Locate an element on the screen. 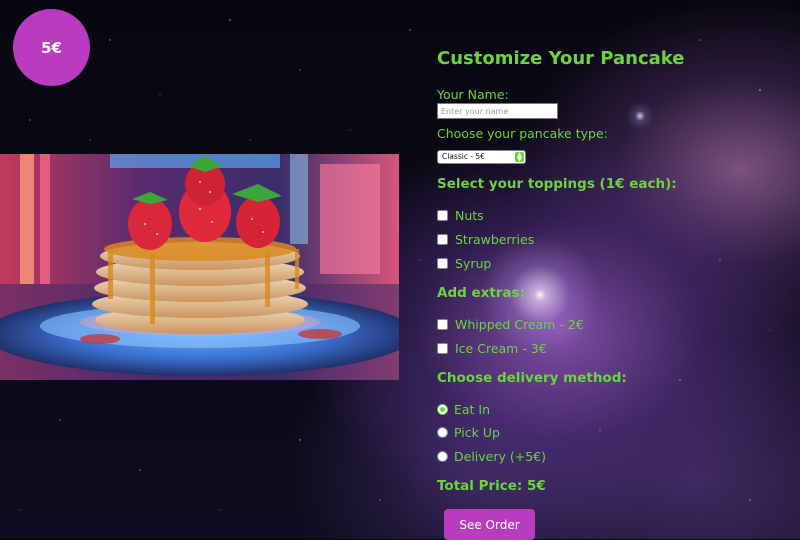 This screenshot has height=540, width=800. price-badge: 5€ is located at coordinates (51, 47).